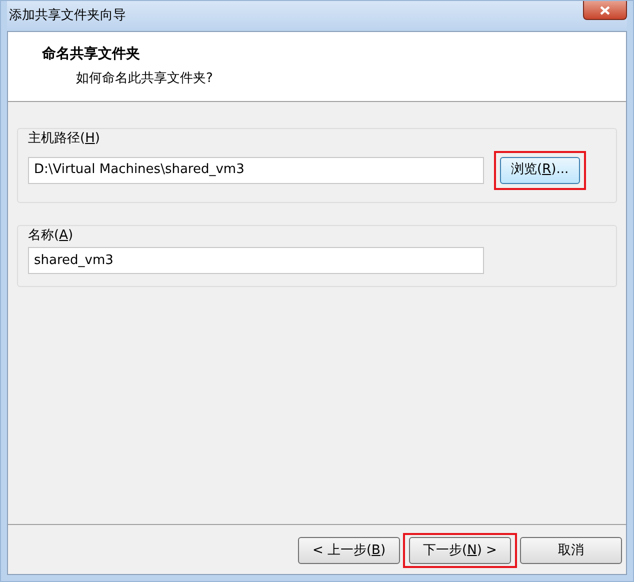 Image resolution: width=634 pixels, height=582 pixels. What do you see at coordinates (349, 550) in the screenshot?
I see `wizard-button: < 上一步(B)` at bounding box center [349, 550].